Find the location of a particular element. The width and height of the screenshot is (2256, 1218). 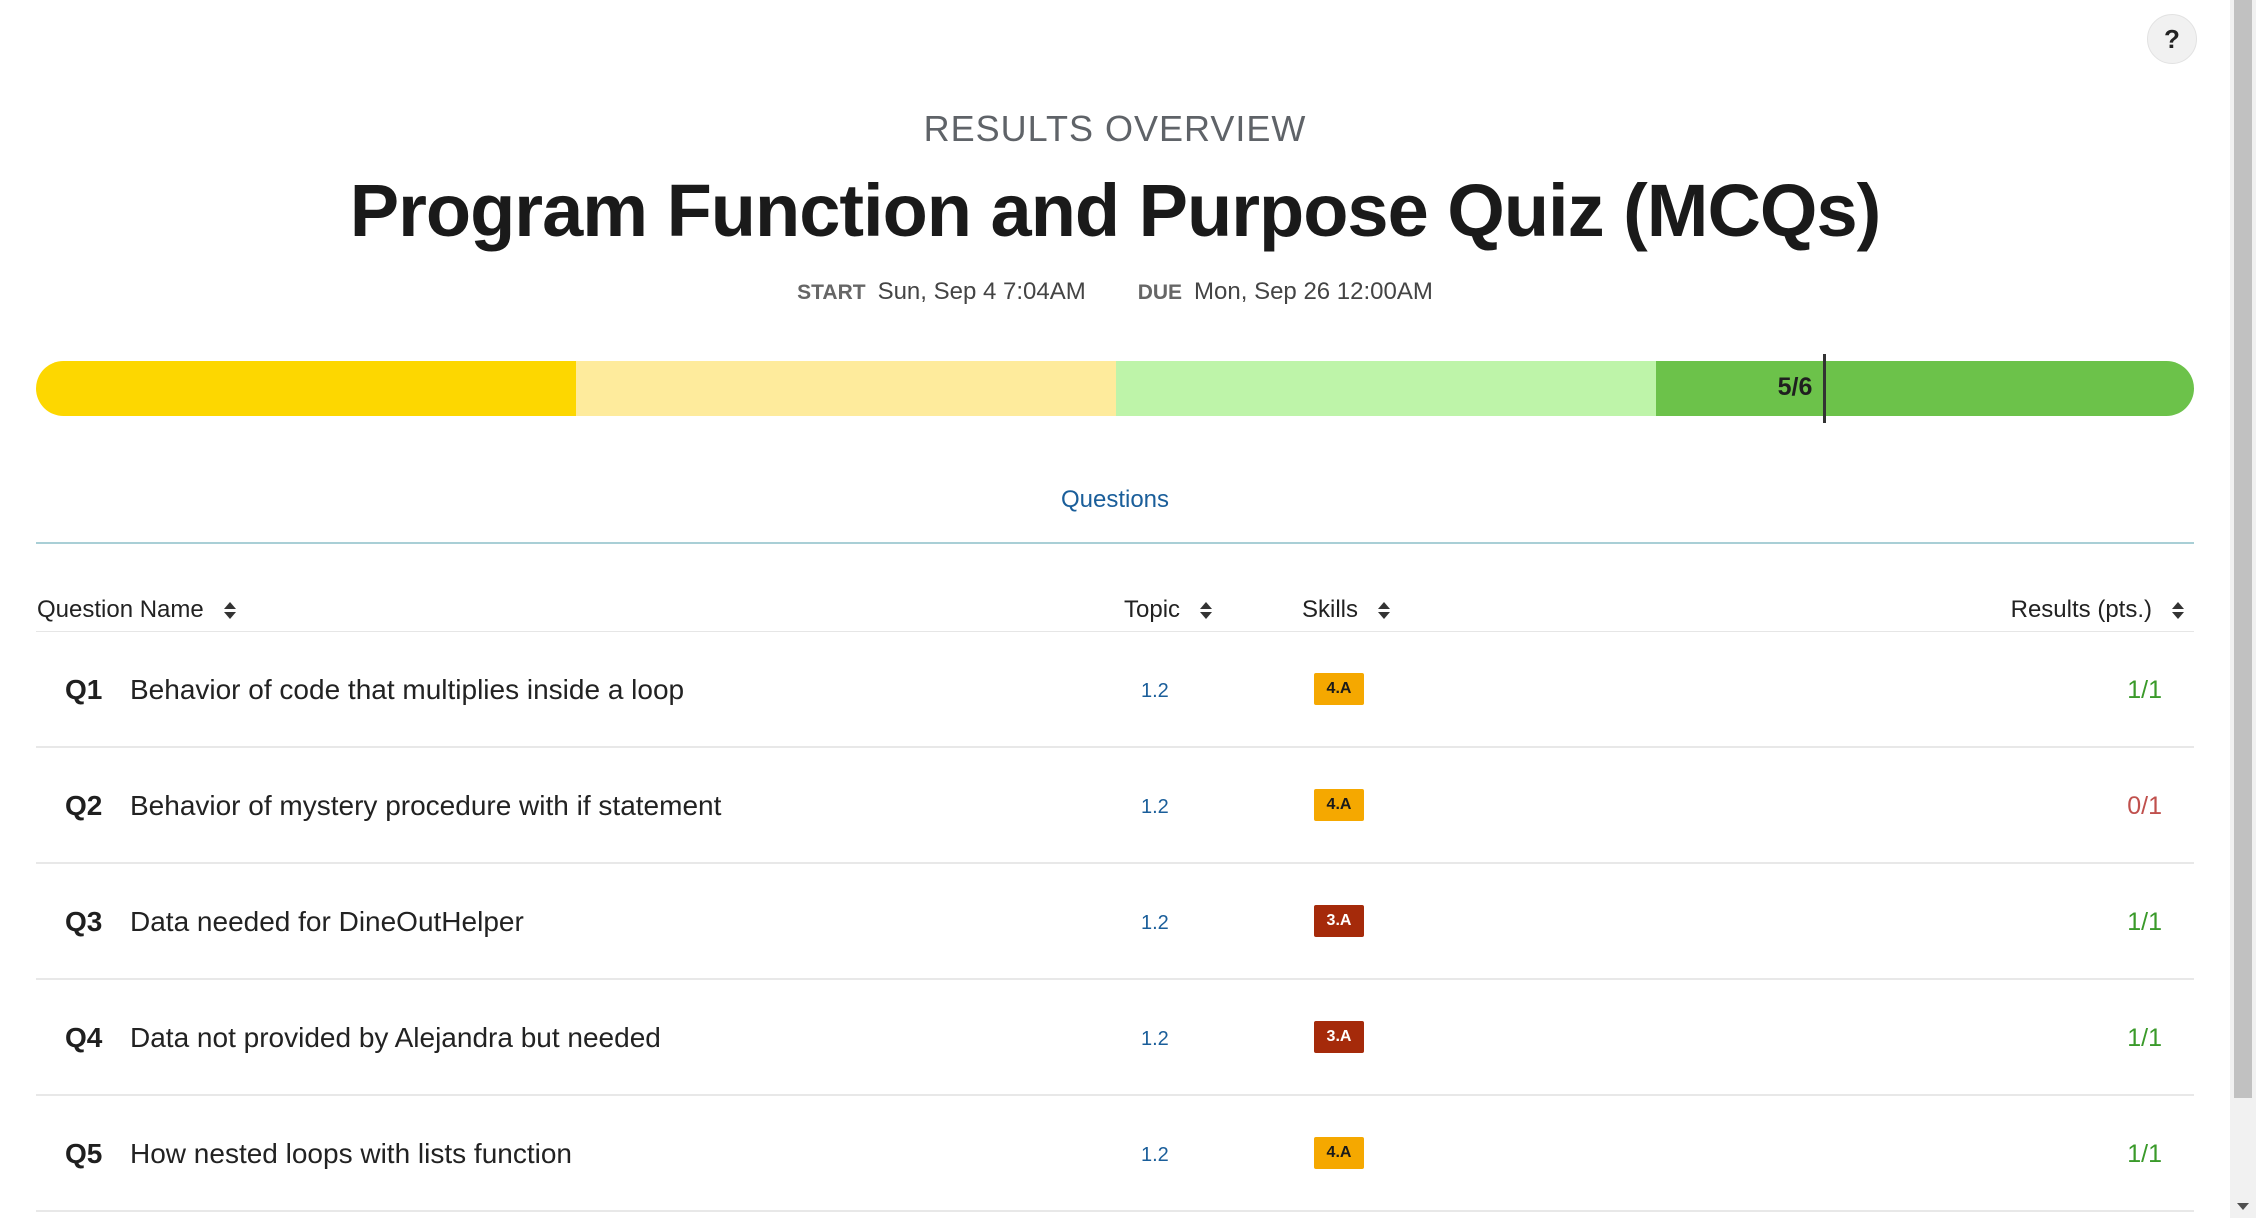

start-label: START is located at coordinates (831, 292).